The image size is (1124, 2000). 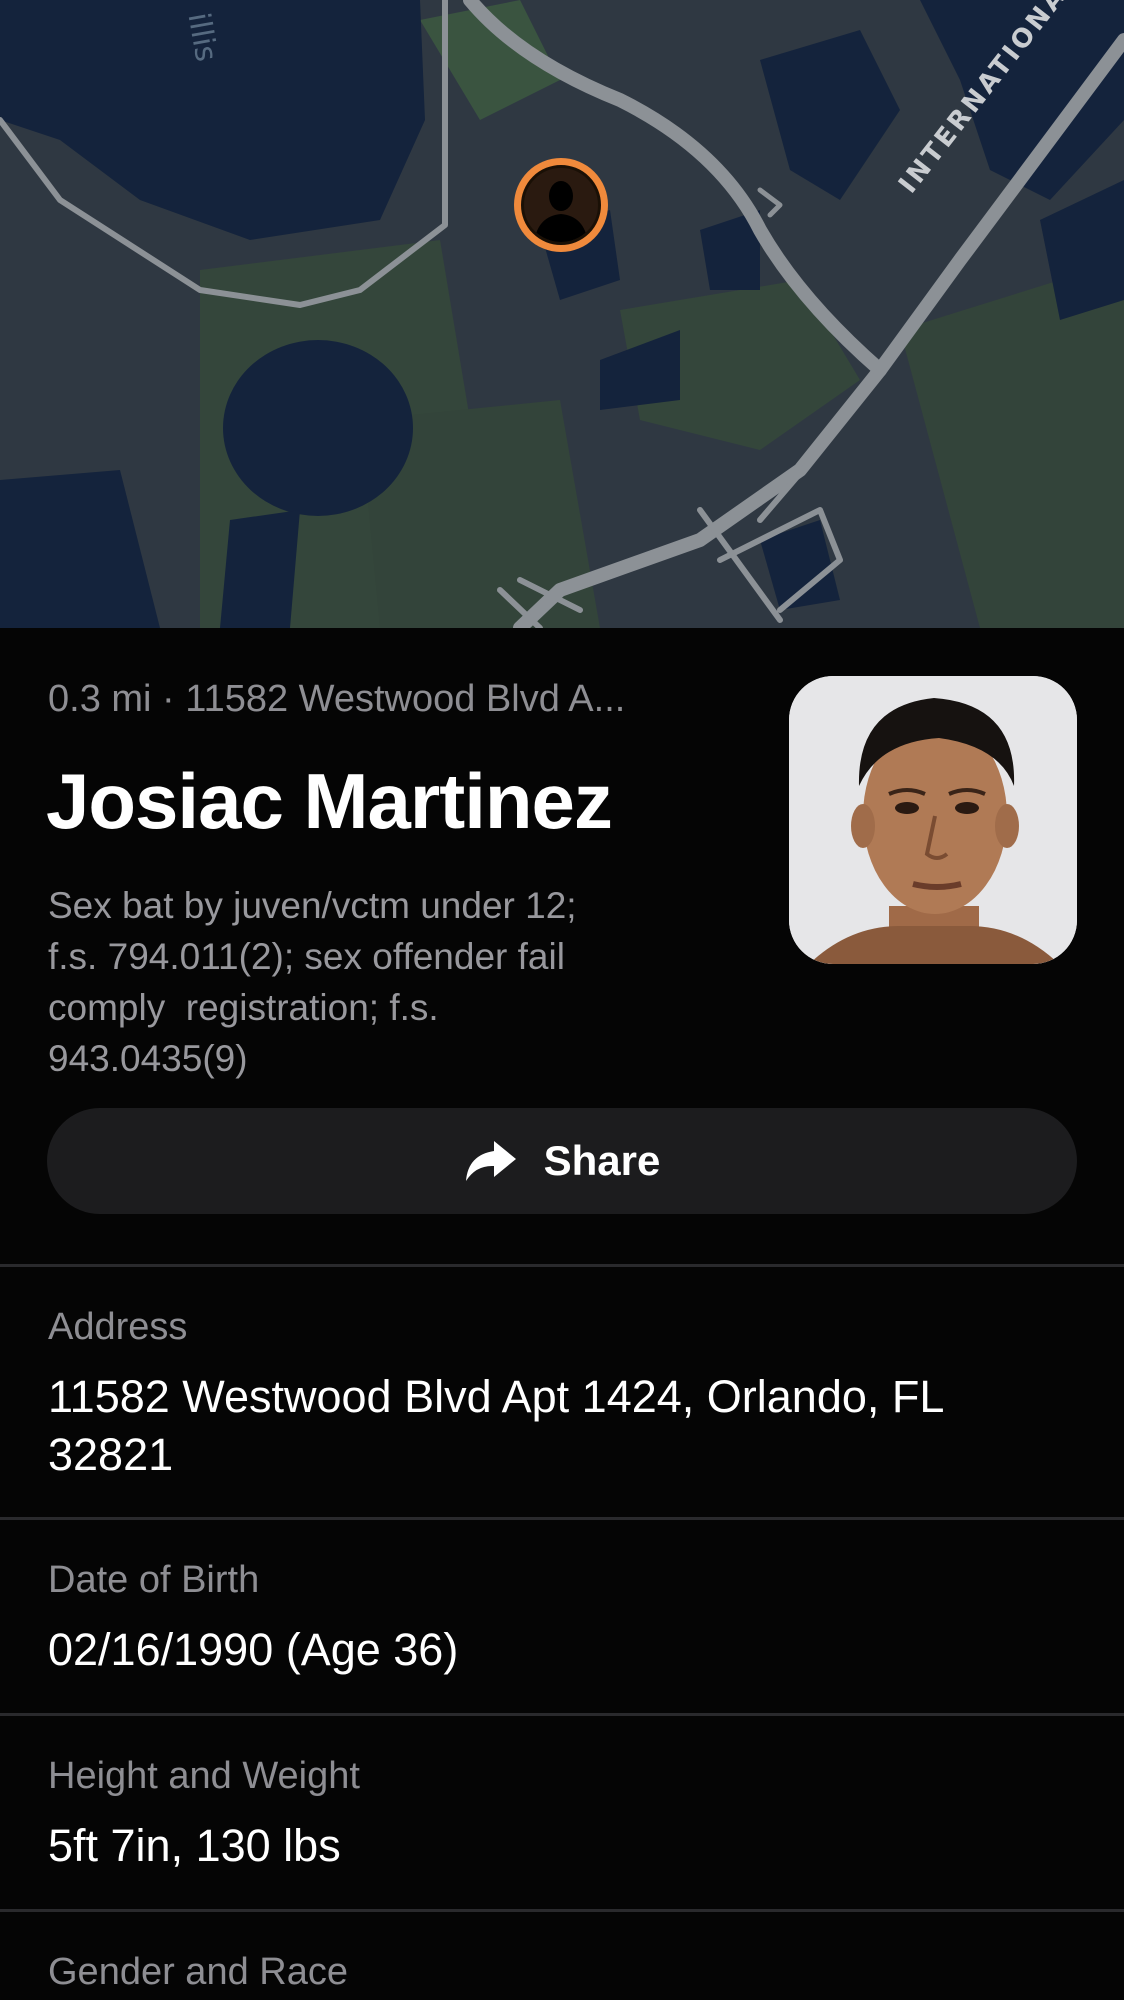 What do you see at coordinates (204, 1776) in the screenshot?
I see `detail-label: Height and Weight` at bounding box center [204, 1776].